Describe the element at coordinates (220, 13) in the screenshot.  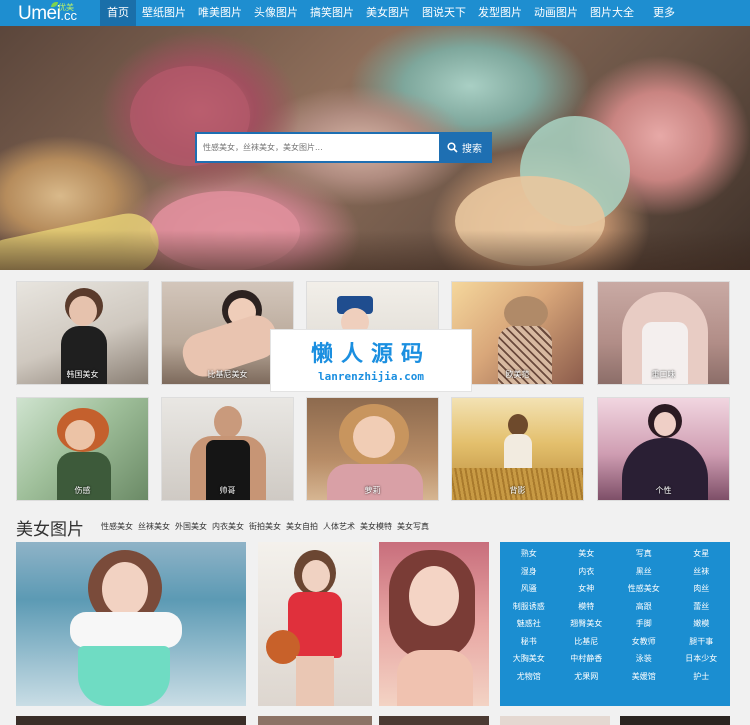
I see `nav-item: 唯美图片` at that location.